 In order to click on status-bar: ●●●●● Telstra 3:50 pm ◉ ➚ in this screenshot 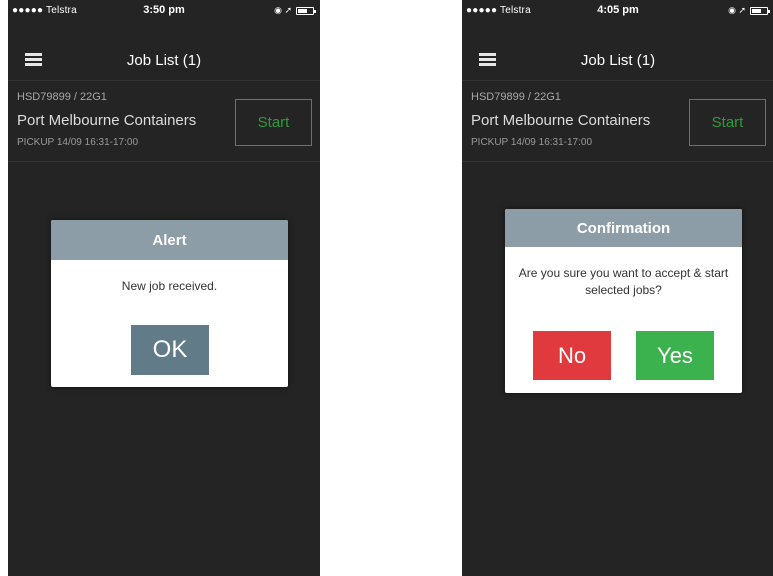, I will do `click(164, 10)`.